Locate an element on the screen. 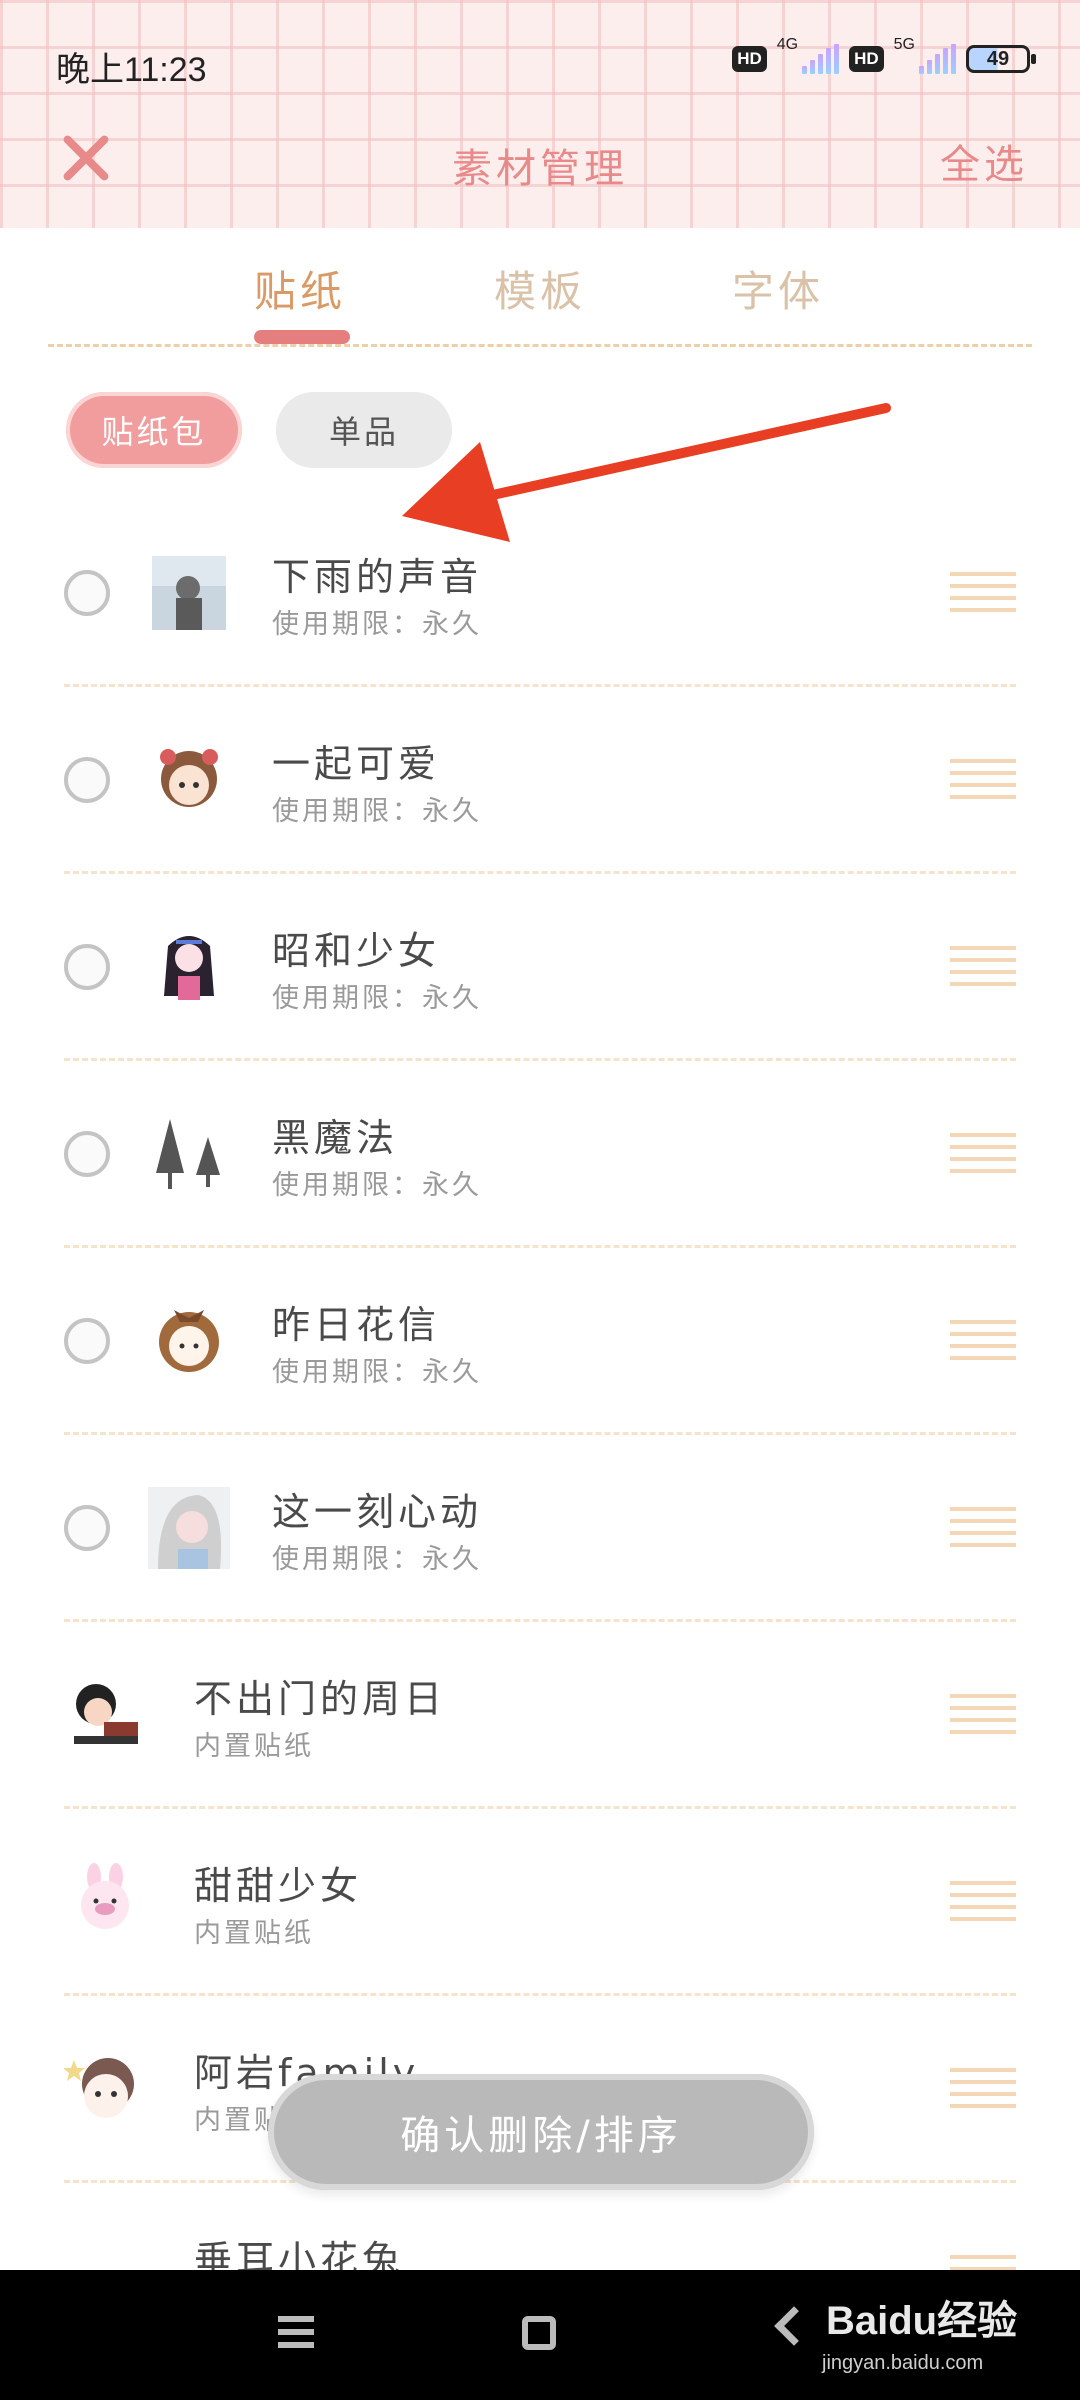 Image resolution: width=1080 pixels, height=2400 pixels. select-all-button: 全选 is located at coordinates (984, 161).